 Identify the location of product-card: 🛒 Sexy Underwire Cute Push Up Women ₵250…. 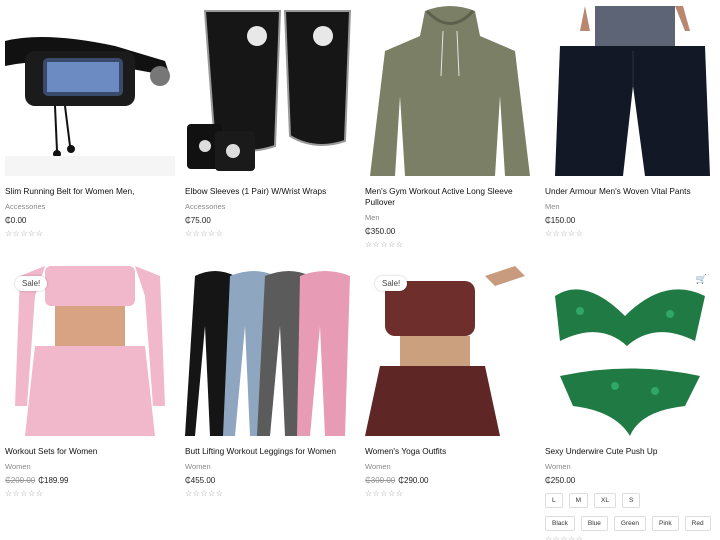
(630, 403).